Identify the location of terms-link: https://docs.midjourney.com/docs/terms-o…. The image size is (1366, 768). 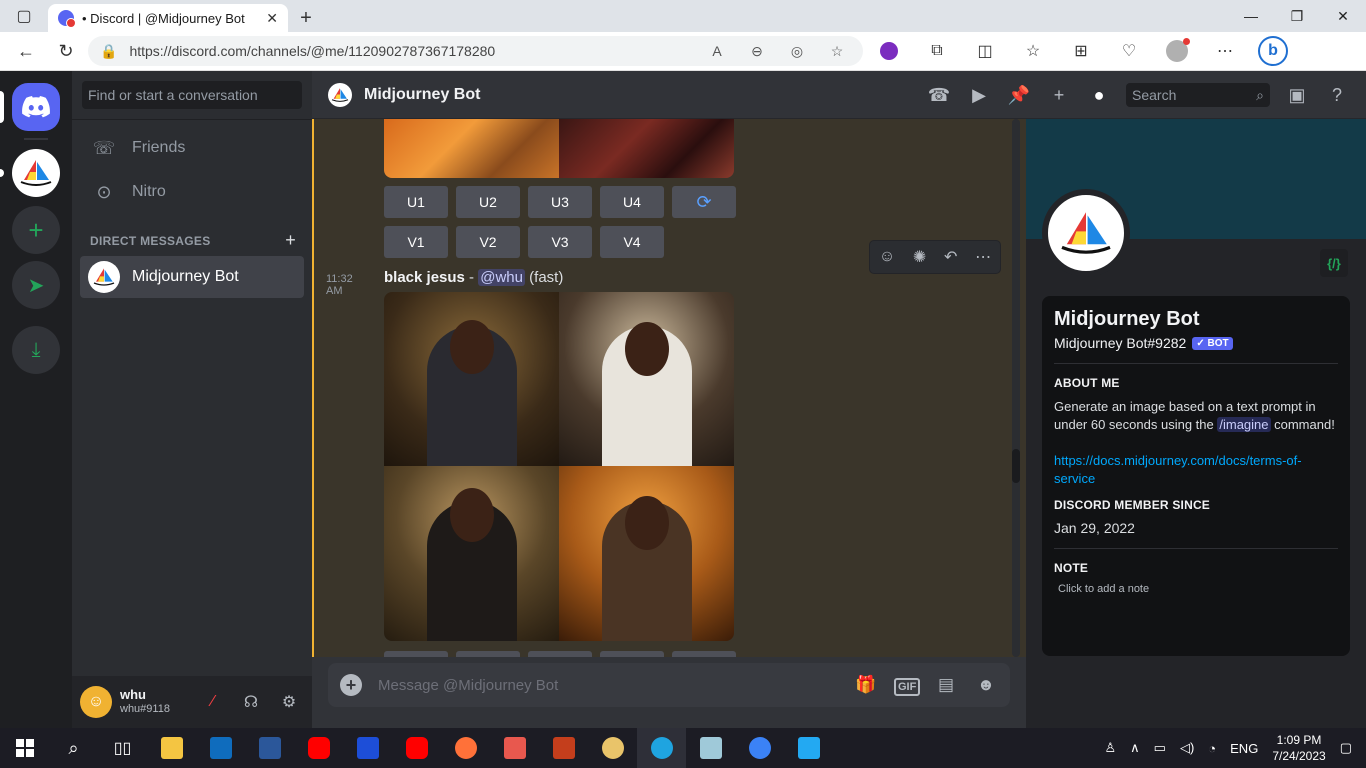
(1196, 470).